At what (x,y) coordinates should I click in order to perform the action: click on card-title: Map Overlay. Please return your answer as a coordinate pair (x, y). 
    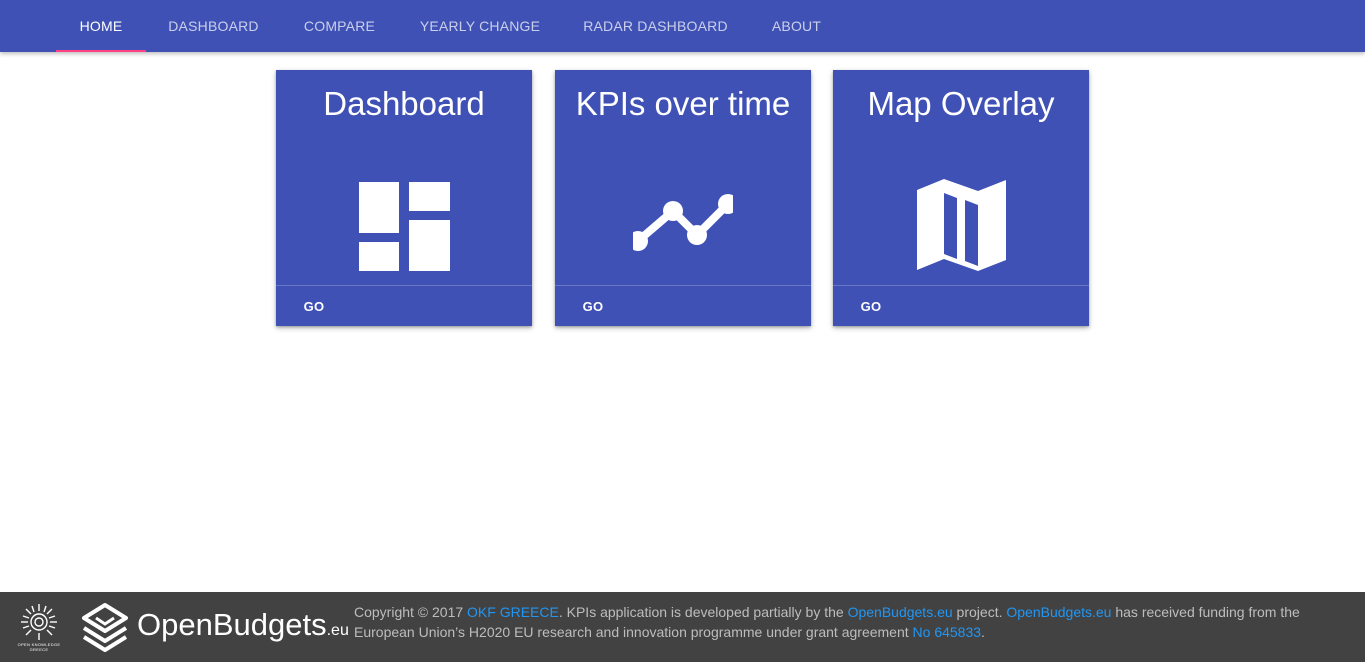
    Looking at the image, I should click on (961, 103).